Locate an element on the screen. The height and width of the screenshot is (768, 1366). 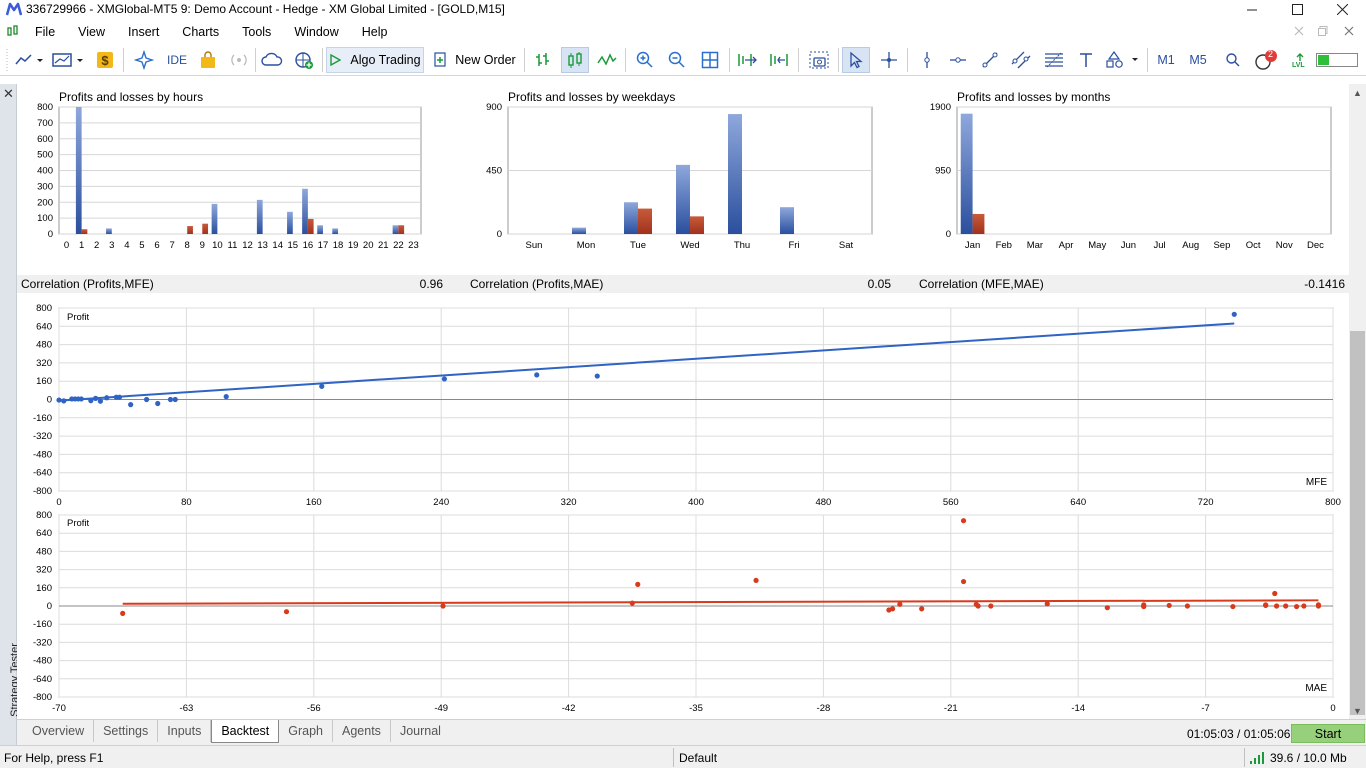
play-icon is located at coordinates (336, 60).